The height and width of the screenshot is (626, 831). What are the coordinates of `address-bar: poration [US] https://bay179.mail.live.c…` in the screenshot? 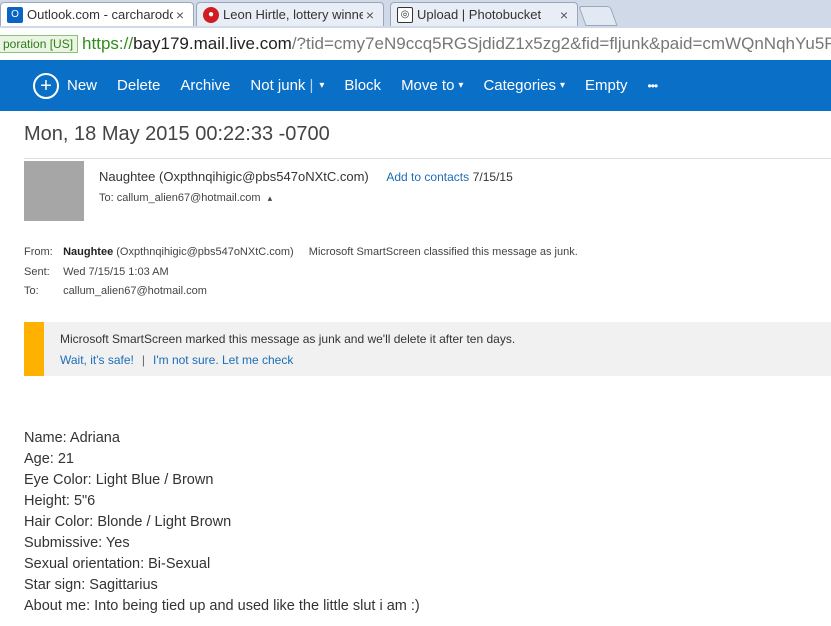 It's located at (415, 44).